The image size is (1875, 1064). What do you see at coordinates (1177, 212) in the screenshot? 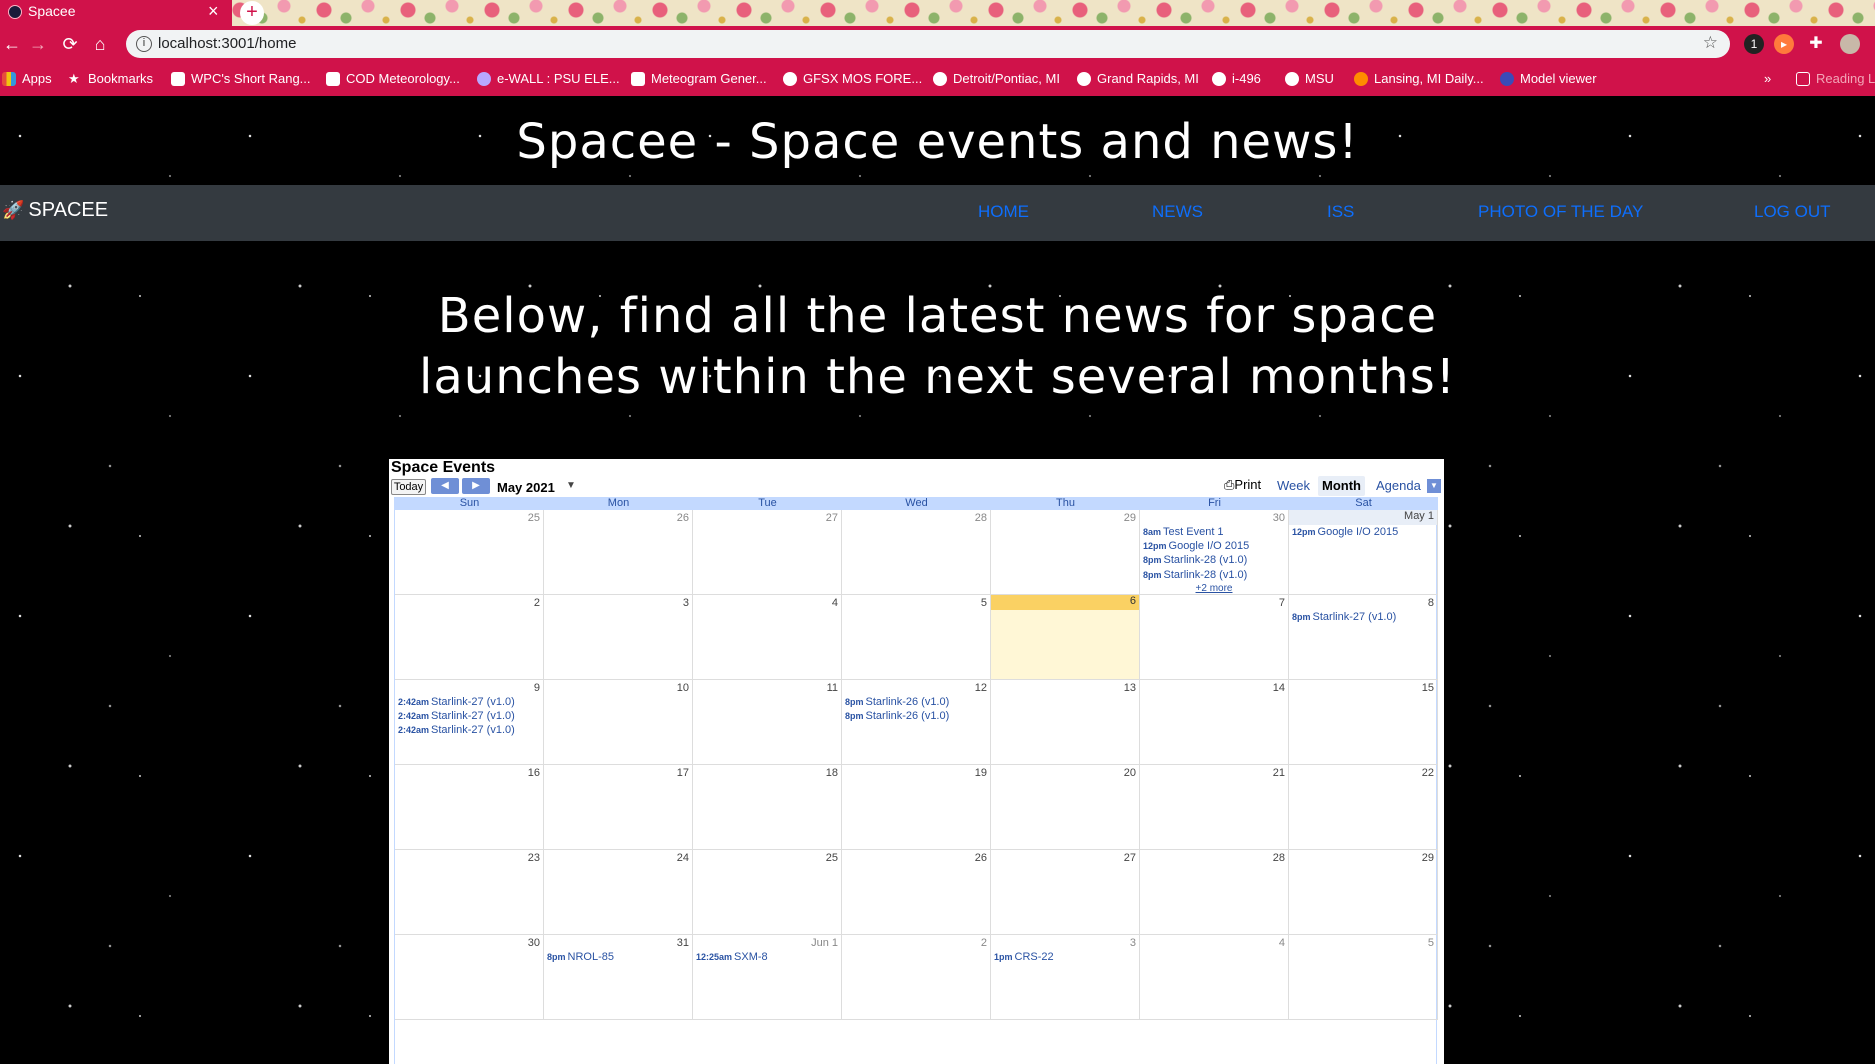
I see `nav-news: NEWS` at bounding box center [1177, 212].